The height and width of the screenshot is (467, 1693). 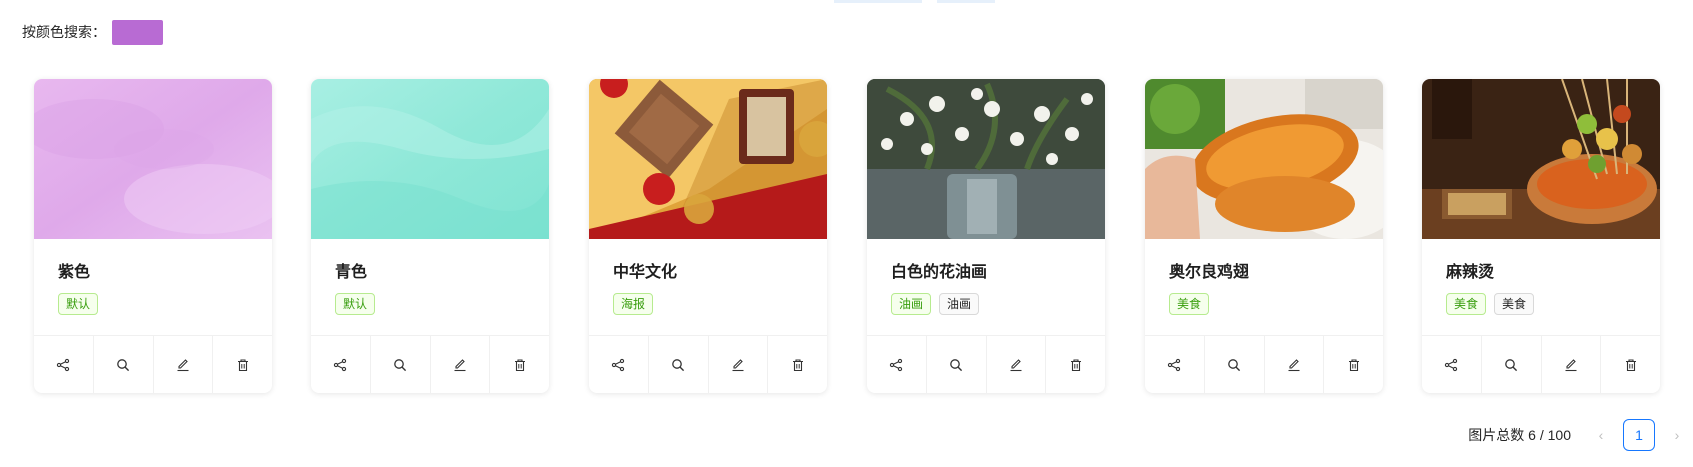 What do you see at coordinates (1470, 272) in the screenshot?
I see `card-title: 麻辣烫` at bounding box center [1470, 272].